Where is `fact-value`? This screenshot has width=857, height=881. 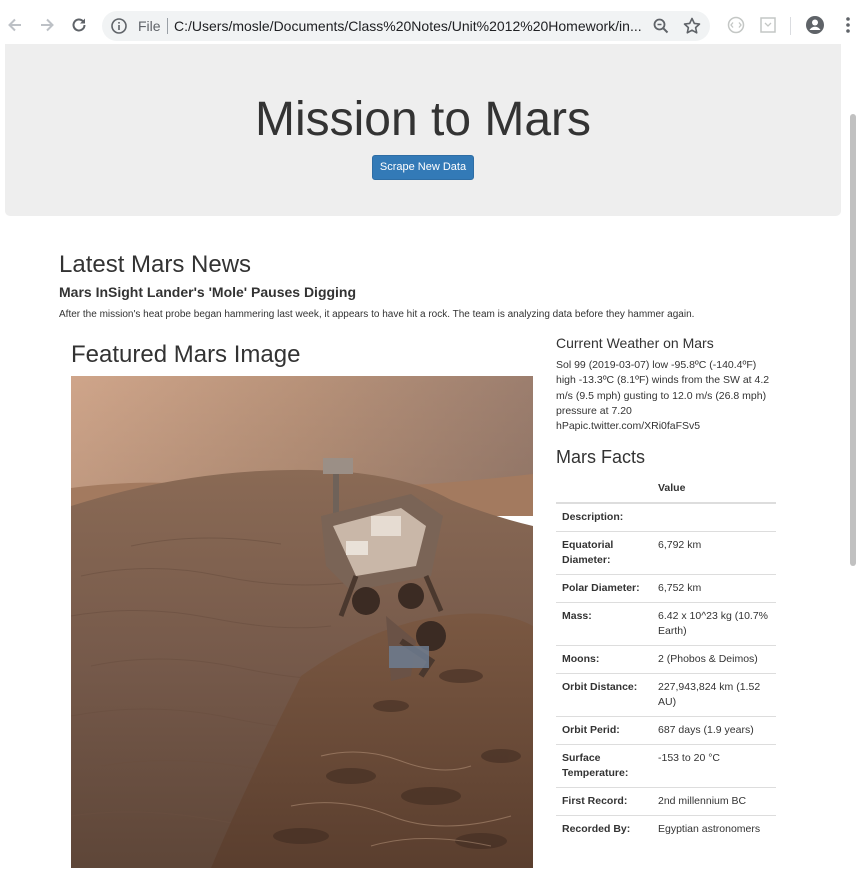
fact-value is located at coordinates (714, 517).